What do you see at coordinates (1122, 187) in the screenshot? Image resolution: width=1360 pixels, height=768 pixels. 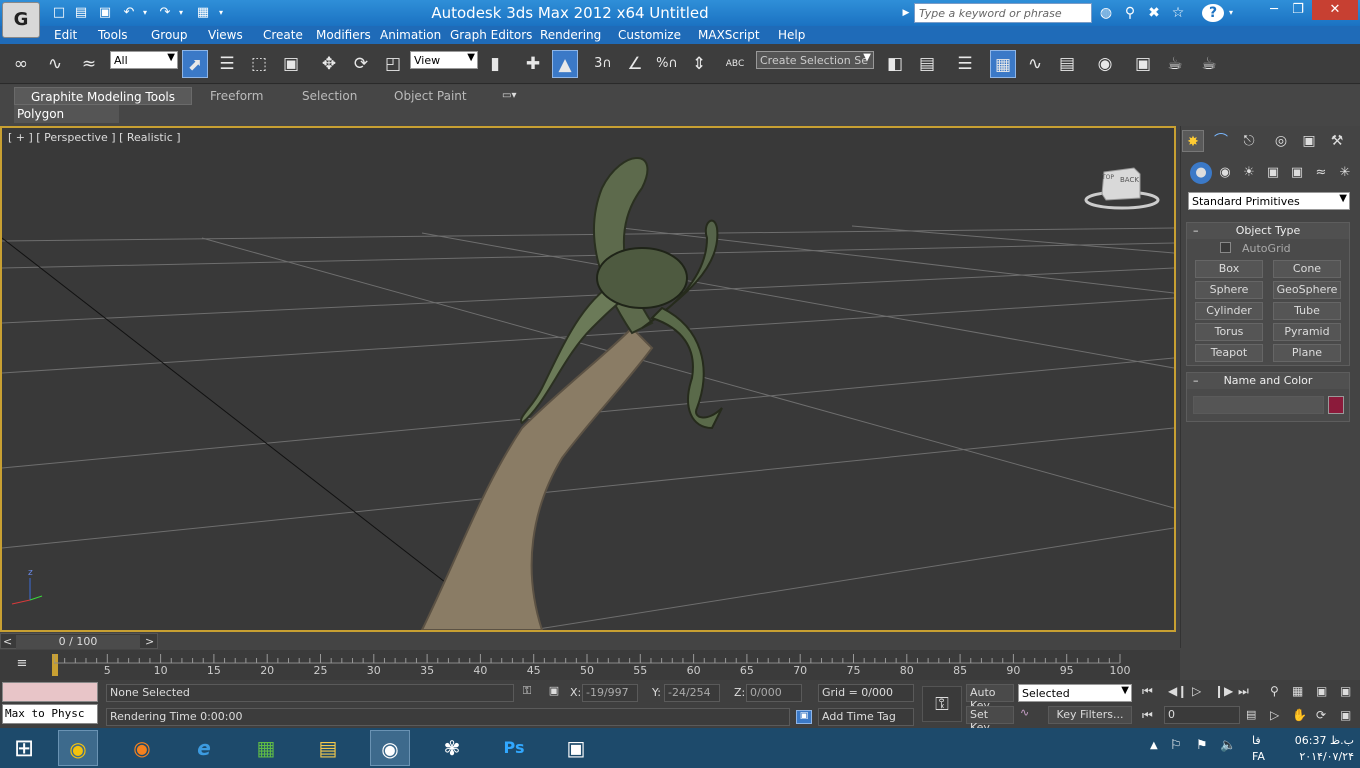 I see `viewcube: BACK TOP` at bounding box center [1122, 187].